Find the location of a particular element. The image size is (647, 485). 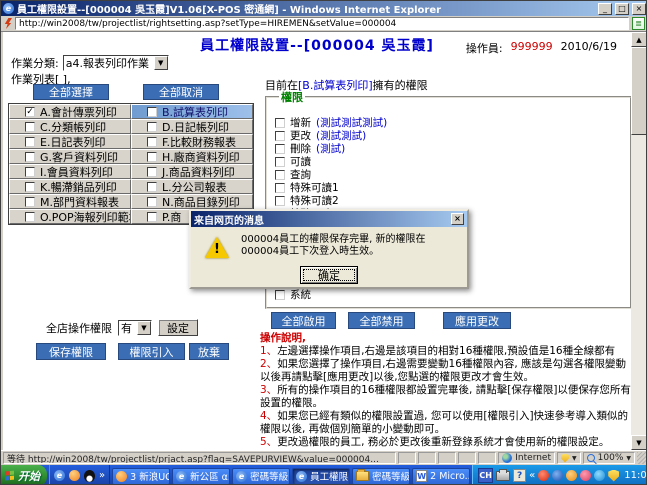

discard-button: 放棄 is located at coordinates (209, 351).